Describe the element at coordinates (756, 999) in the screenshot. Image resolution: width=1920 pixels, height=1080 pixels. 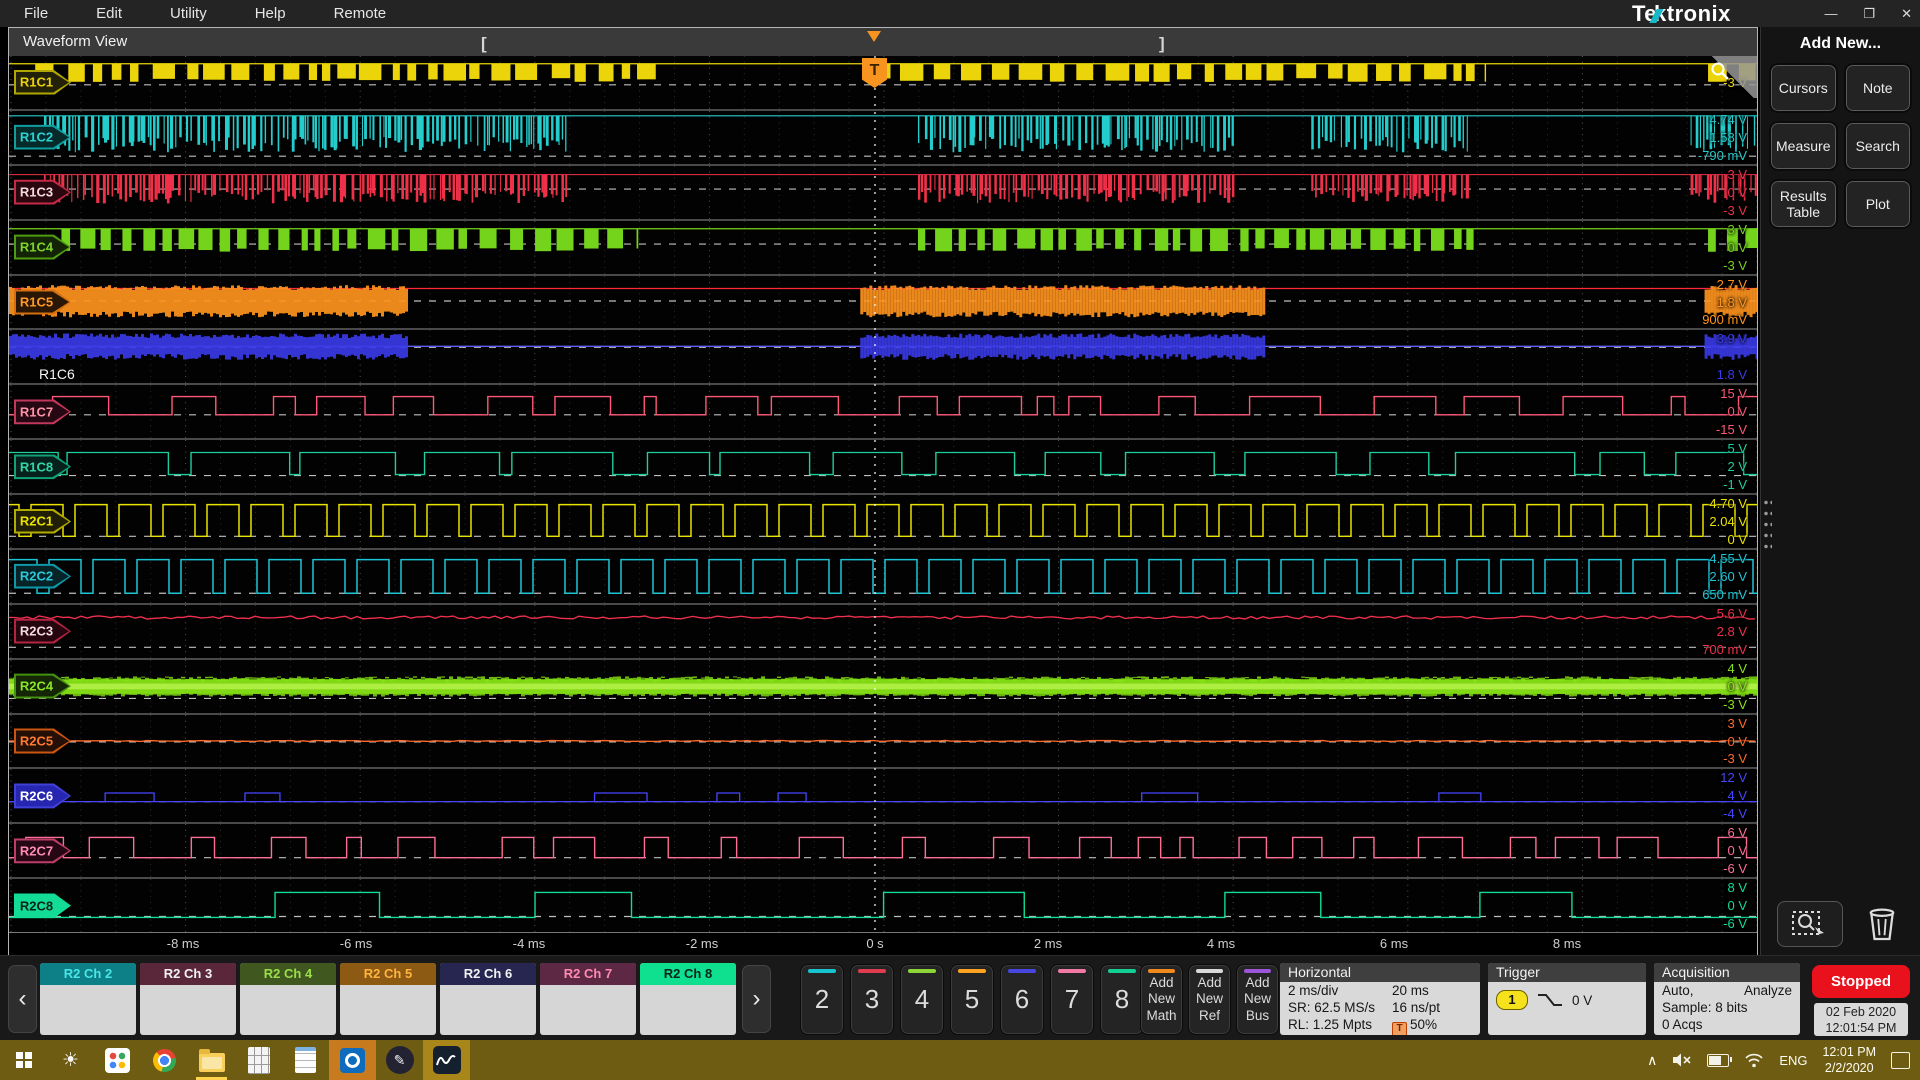
I see `scroll-tabs-right-button: ›` at that location.